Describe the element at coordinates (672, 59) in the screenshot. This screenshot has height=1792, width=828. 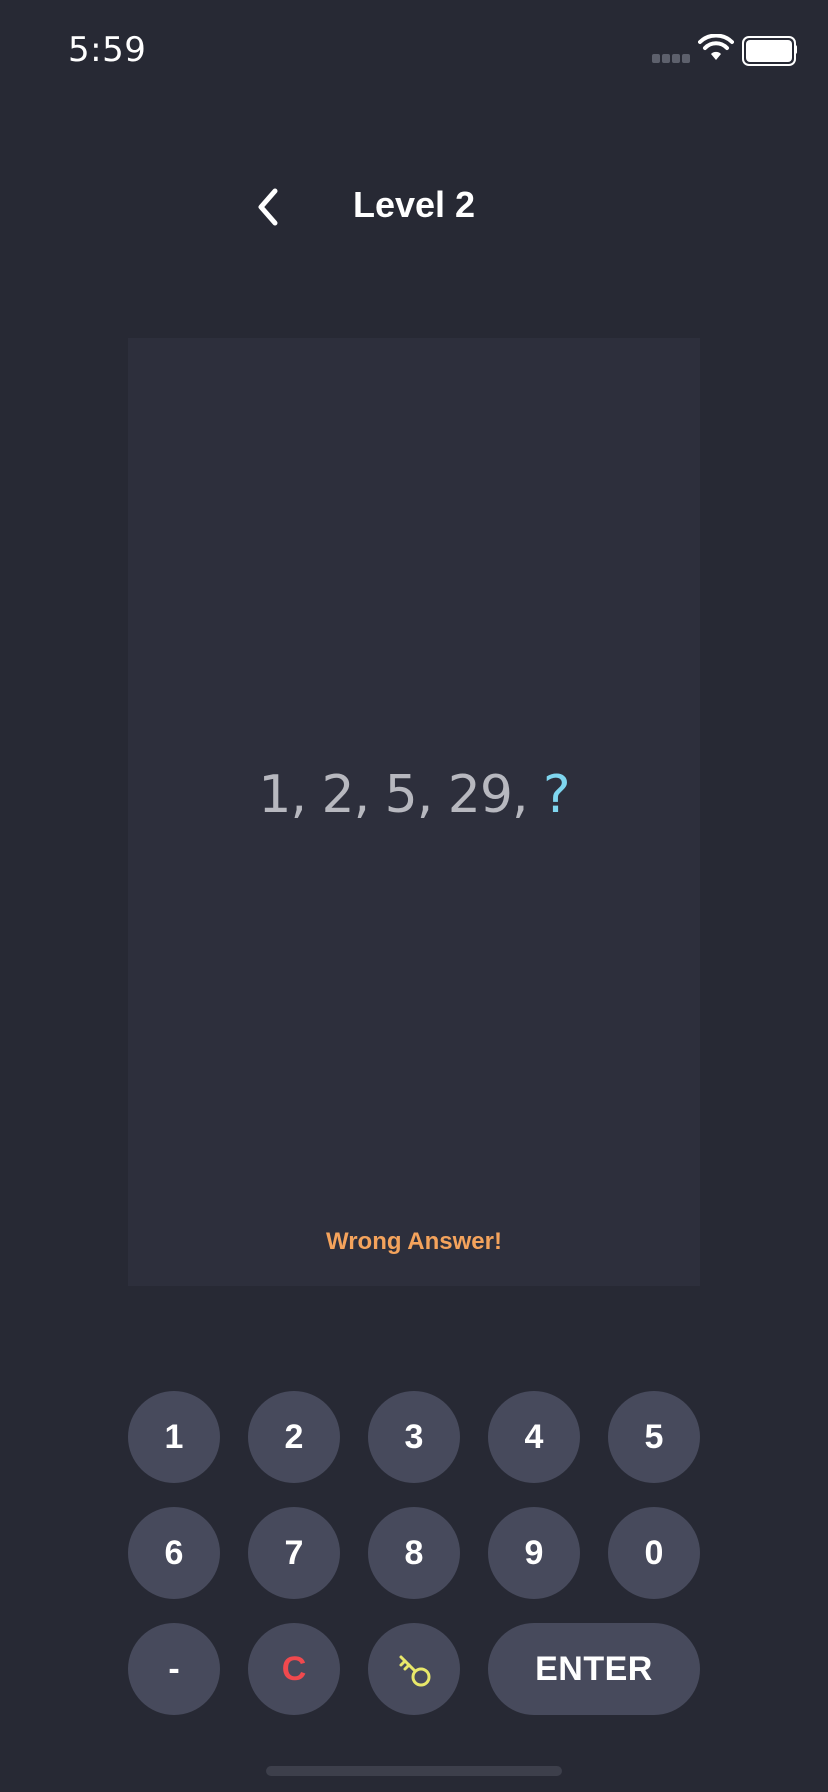
I see `cellular-signal-icon` at that location.